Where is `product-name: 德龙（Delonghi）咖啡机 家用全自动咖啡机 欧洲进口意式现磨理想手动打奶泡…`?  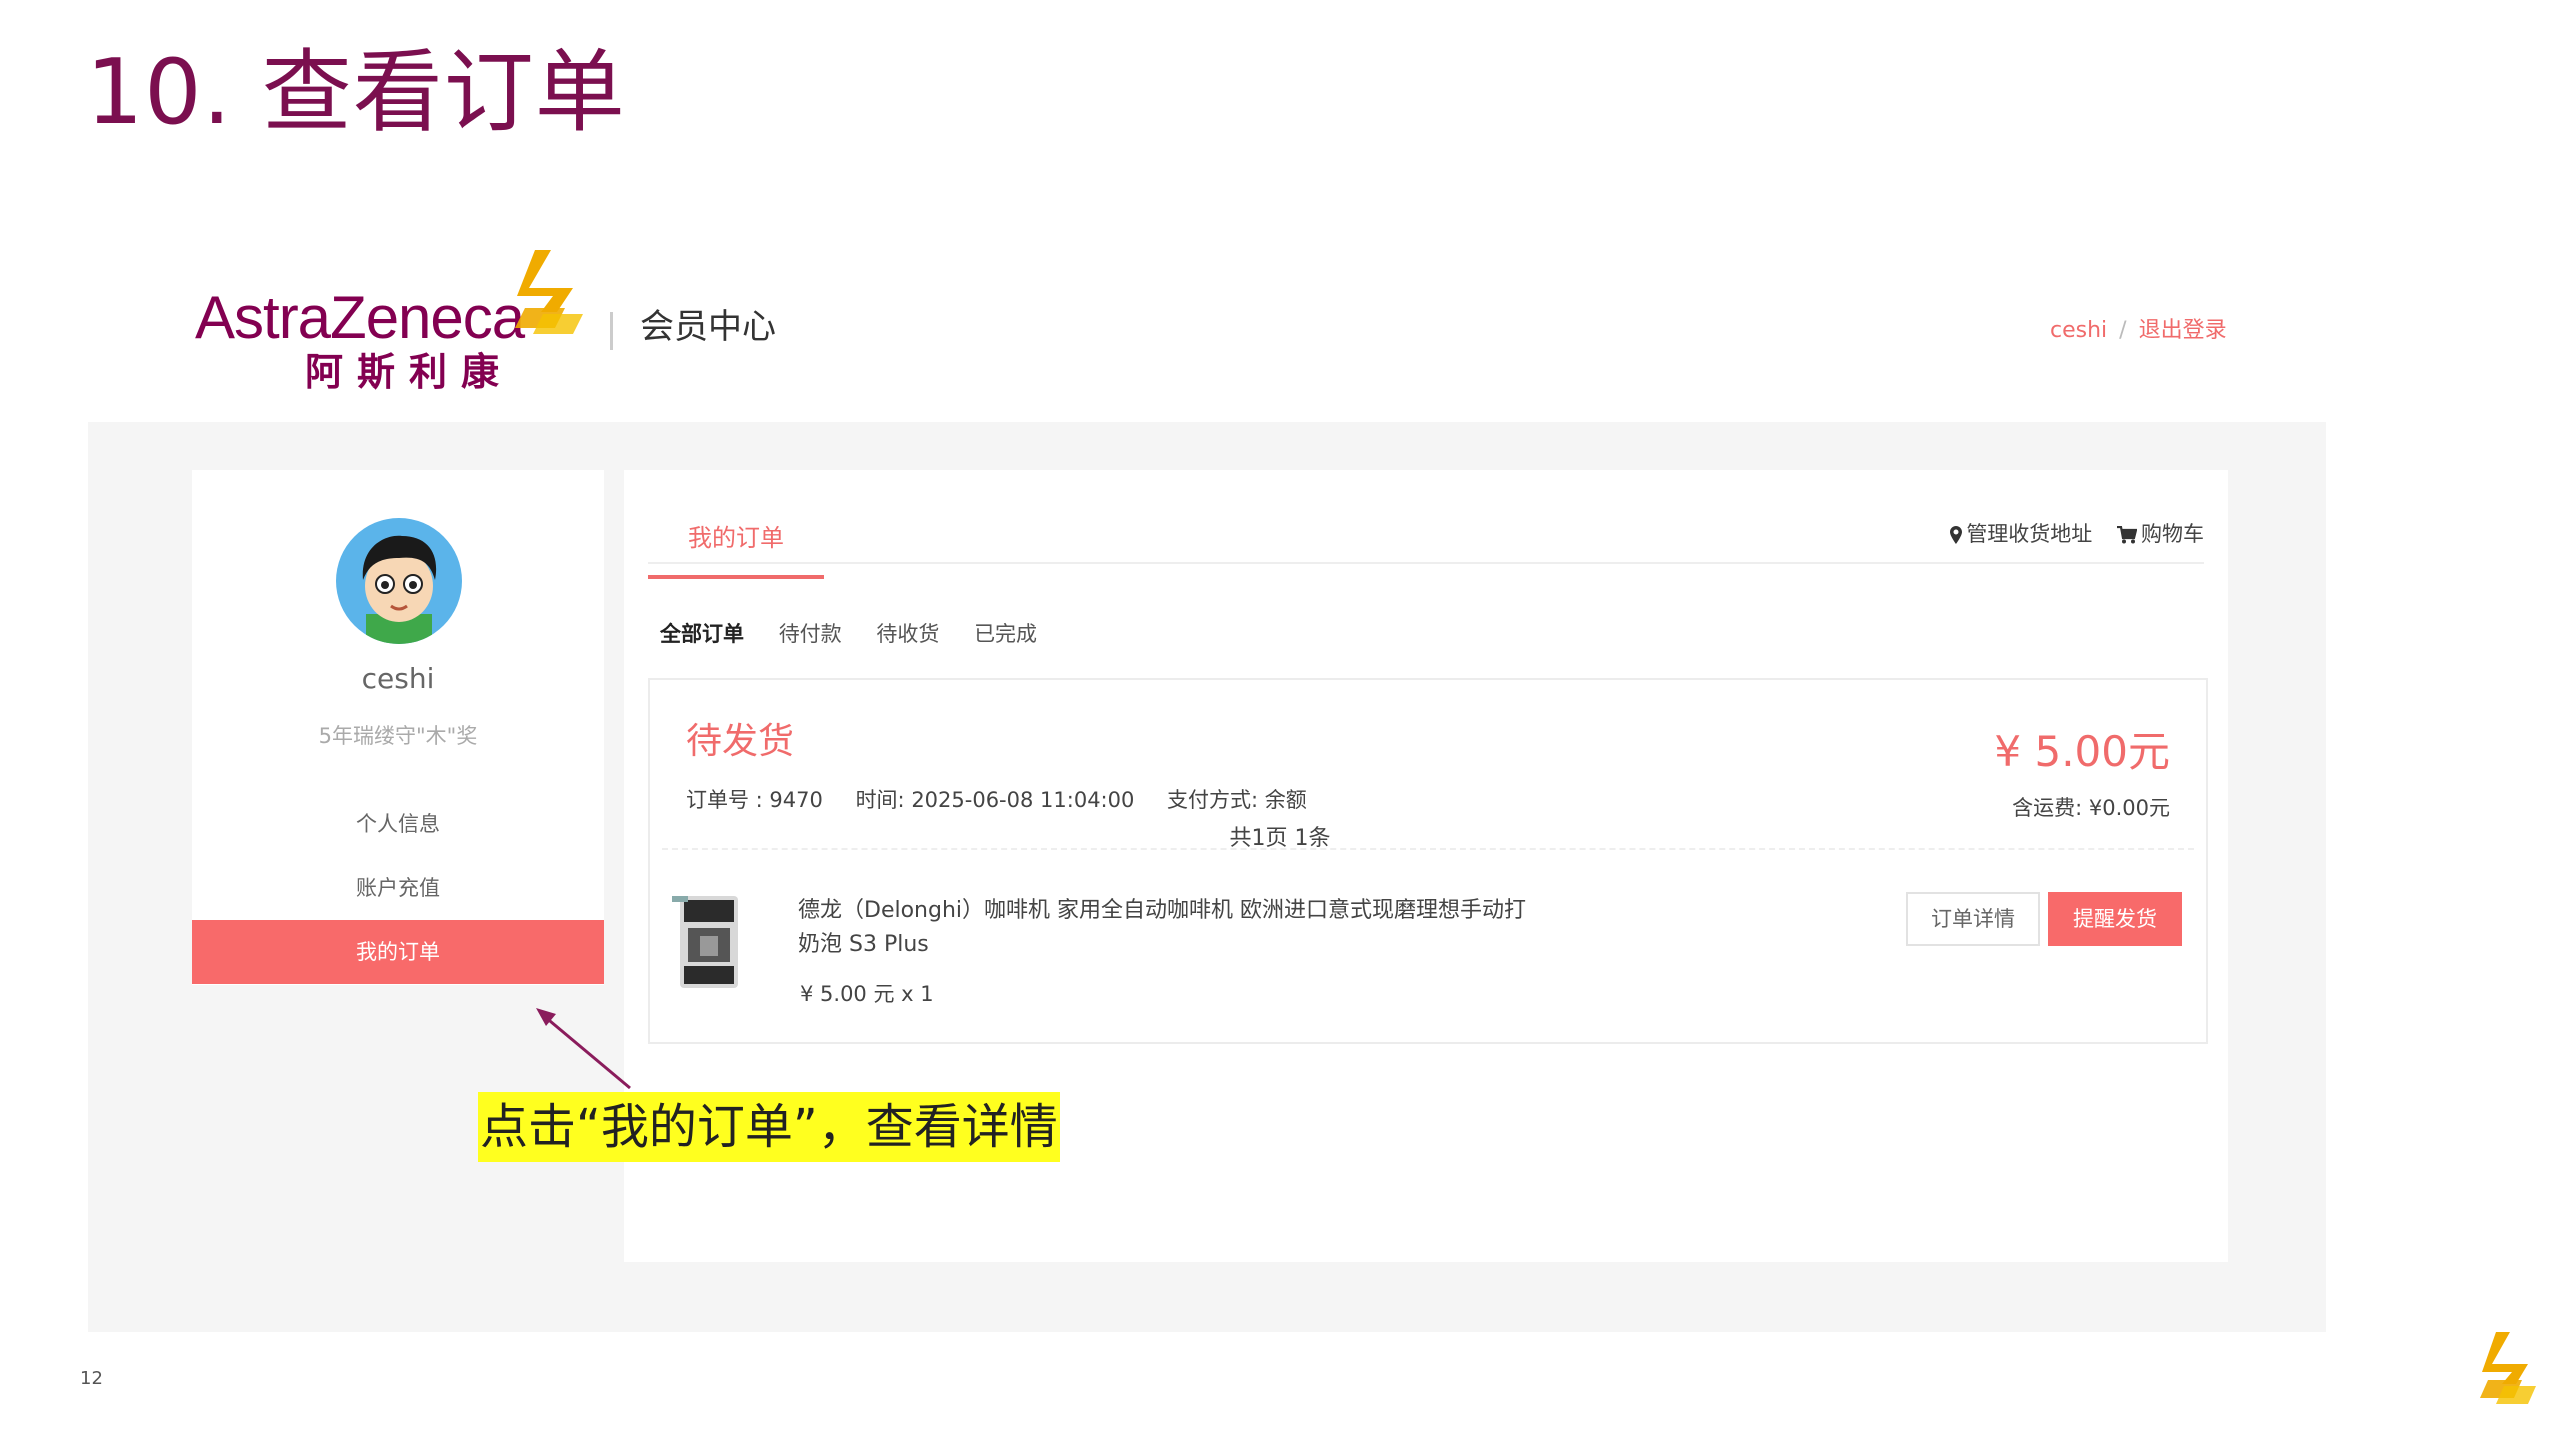
product-name: 德龙（Delonghi）咖啡机 家用全自动咖啡机 欧洲进口意式现磨理想手动打奶泡… is located at coordinates (1168, 928).